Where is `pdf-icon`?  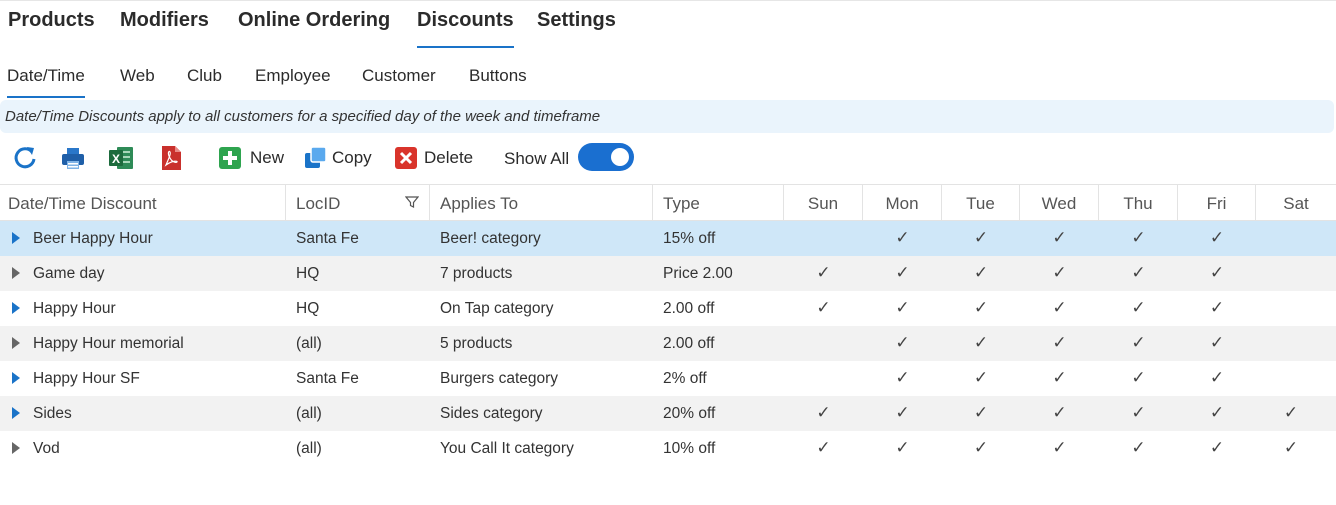 pdf-icon is located at coordinates (171, 158).